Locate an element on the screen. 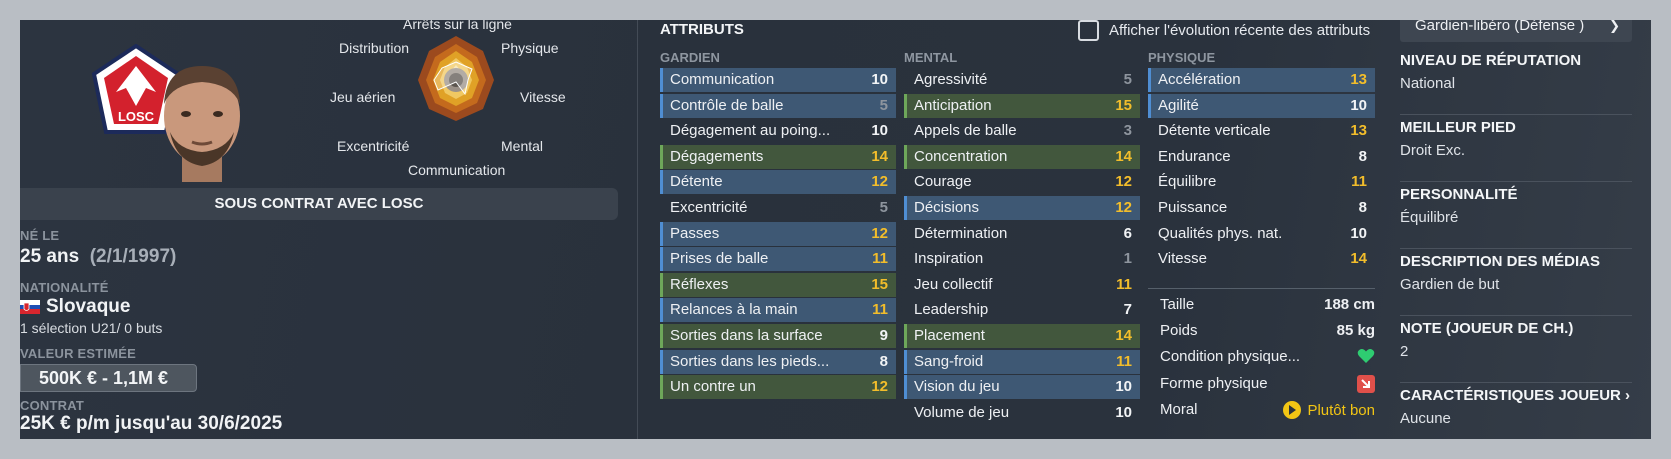 This screenshot has height=459, width=1671. traits-block: CARACTÉRISTIQUES JOUEUR › Aucune is located at coordinates (1516, 413).